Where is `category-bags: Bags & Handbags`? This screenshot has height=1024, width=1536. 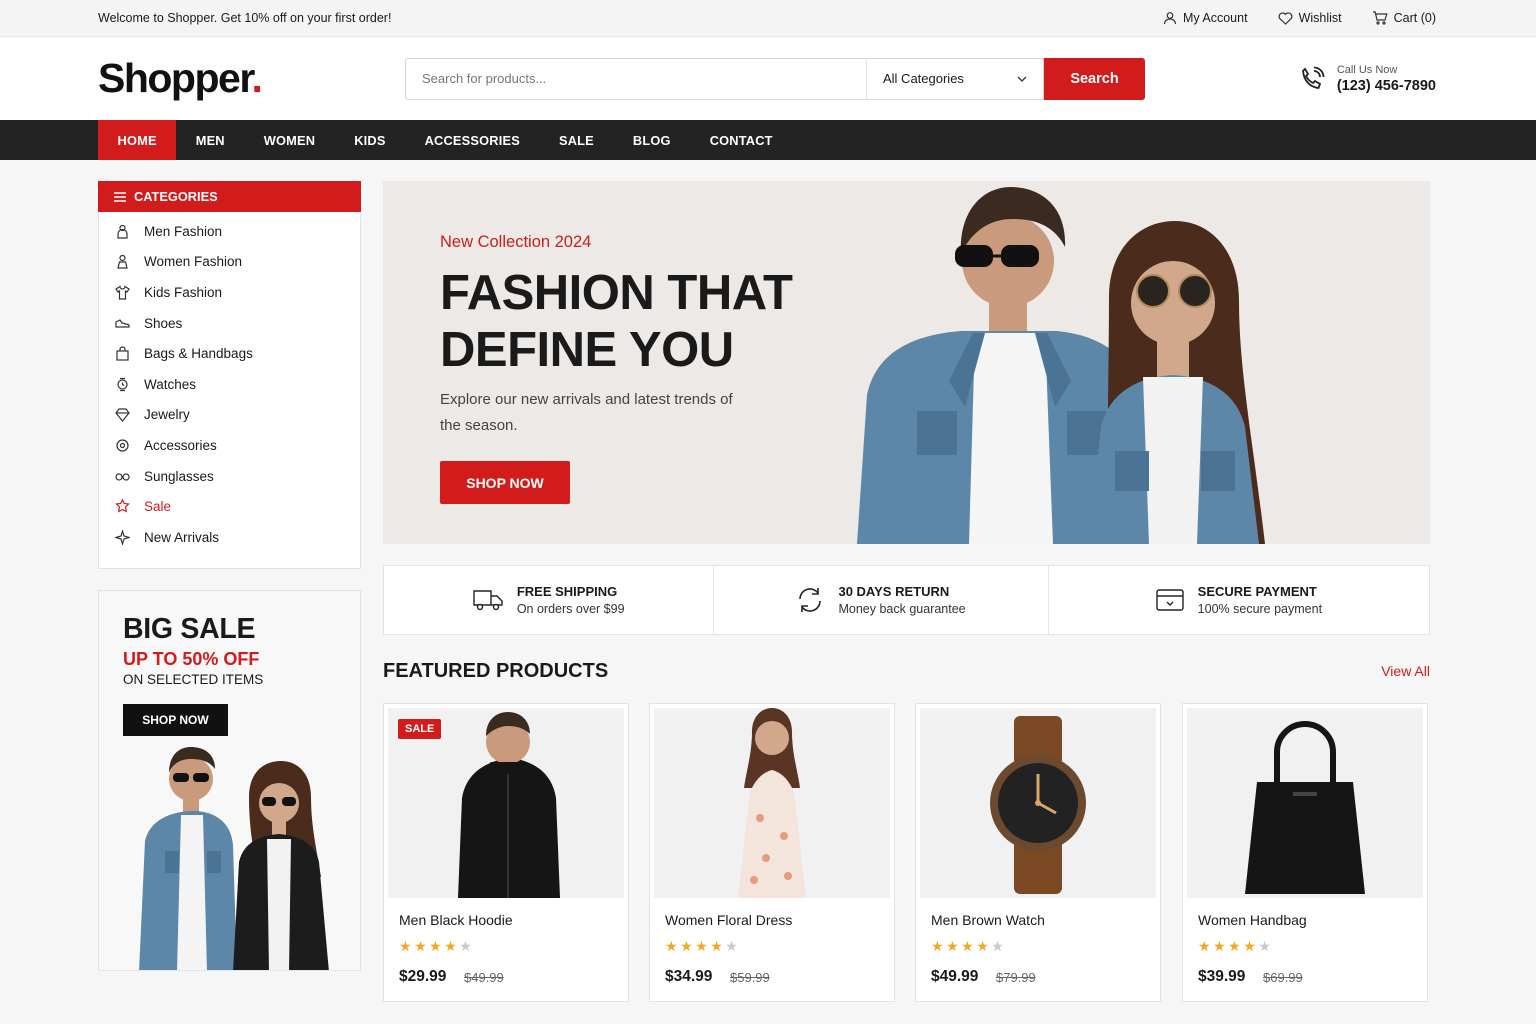 category-bags: Bags & Handbags is located at coordinates (229, 353).